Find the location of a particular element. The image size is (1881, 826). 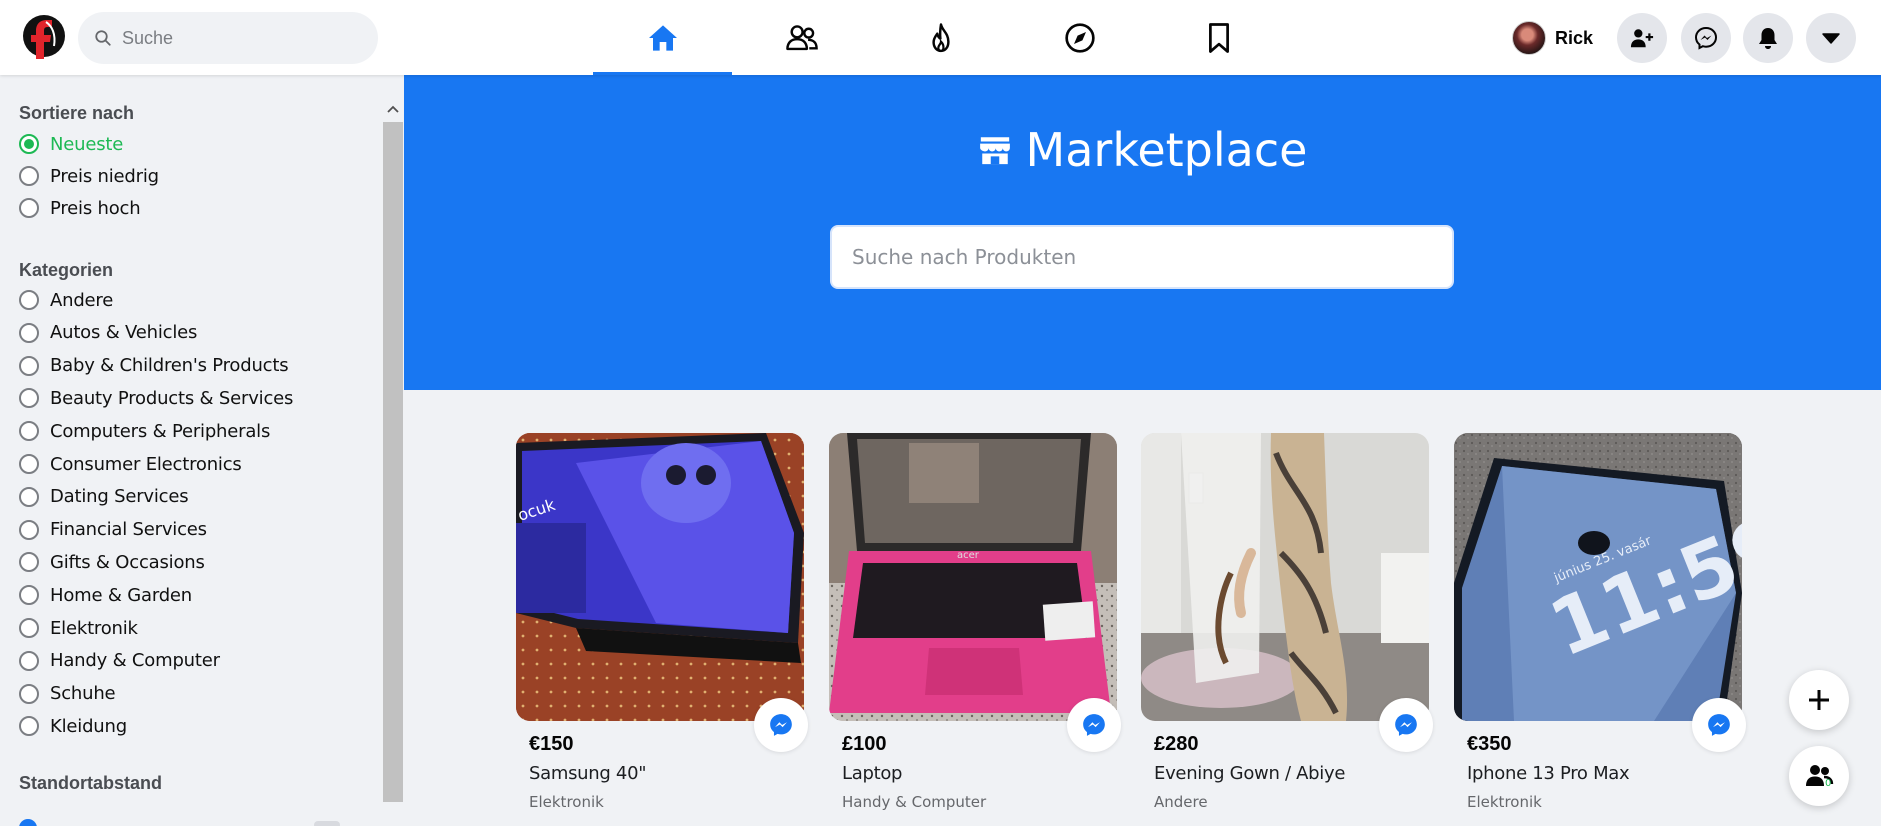

bell-icon is located at coordinates (1768, 38).